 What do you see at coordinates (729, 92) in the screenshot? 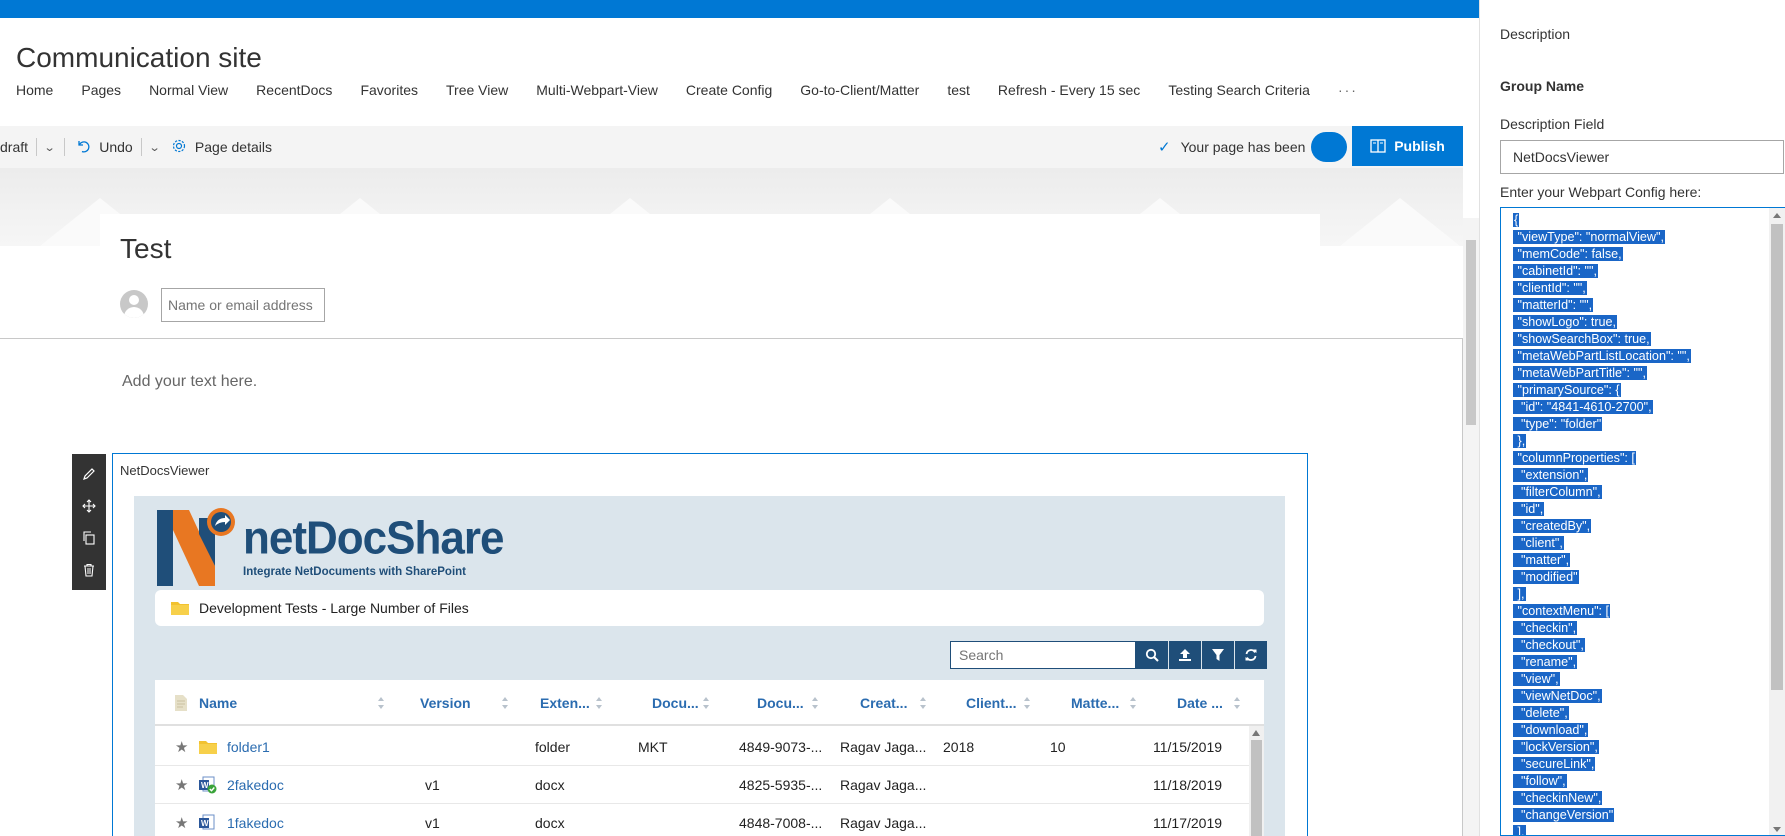
I see `nav-item-create-config: Create Config` at bounding box center [729, 92].